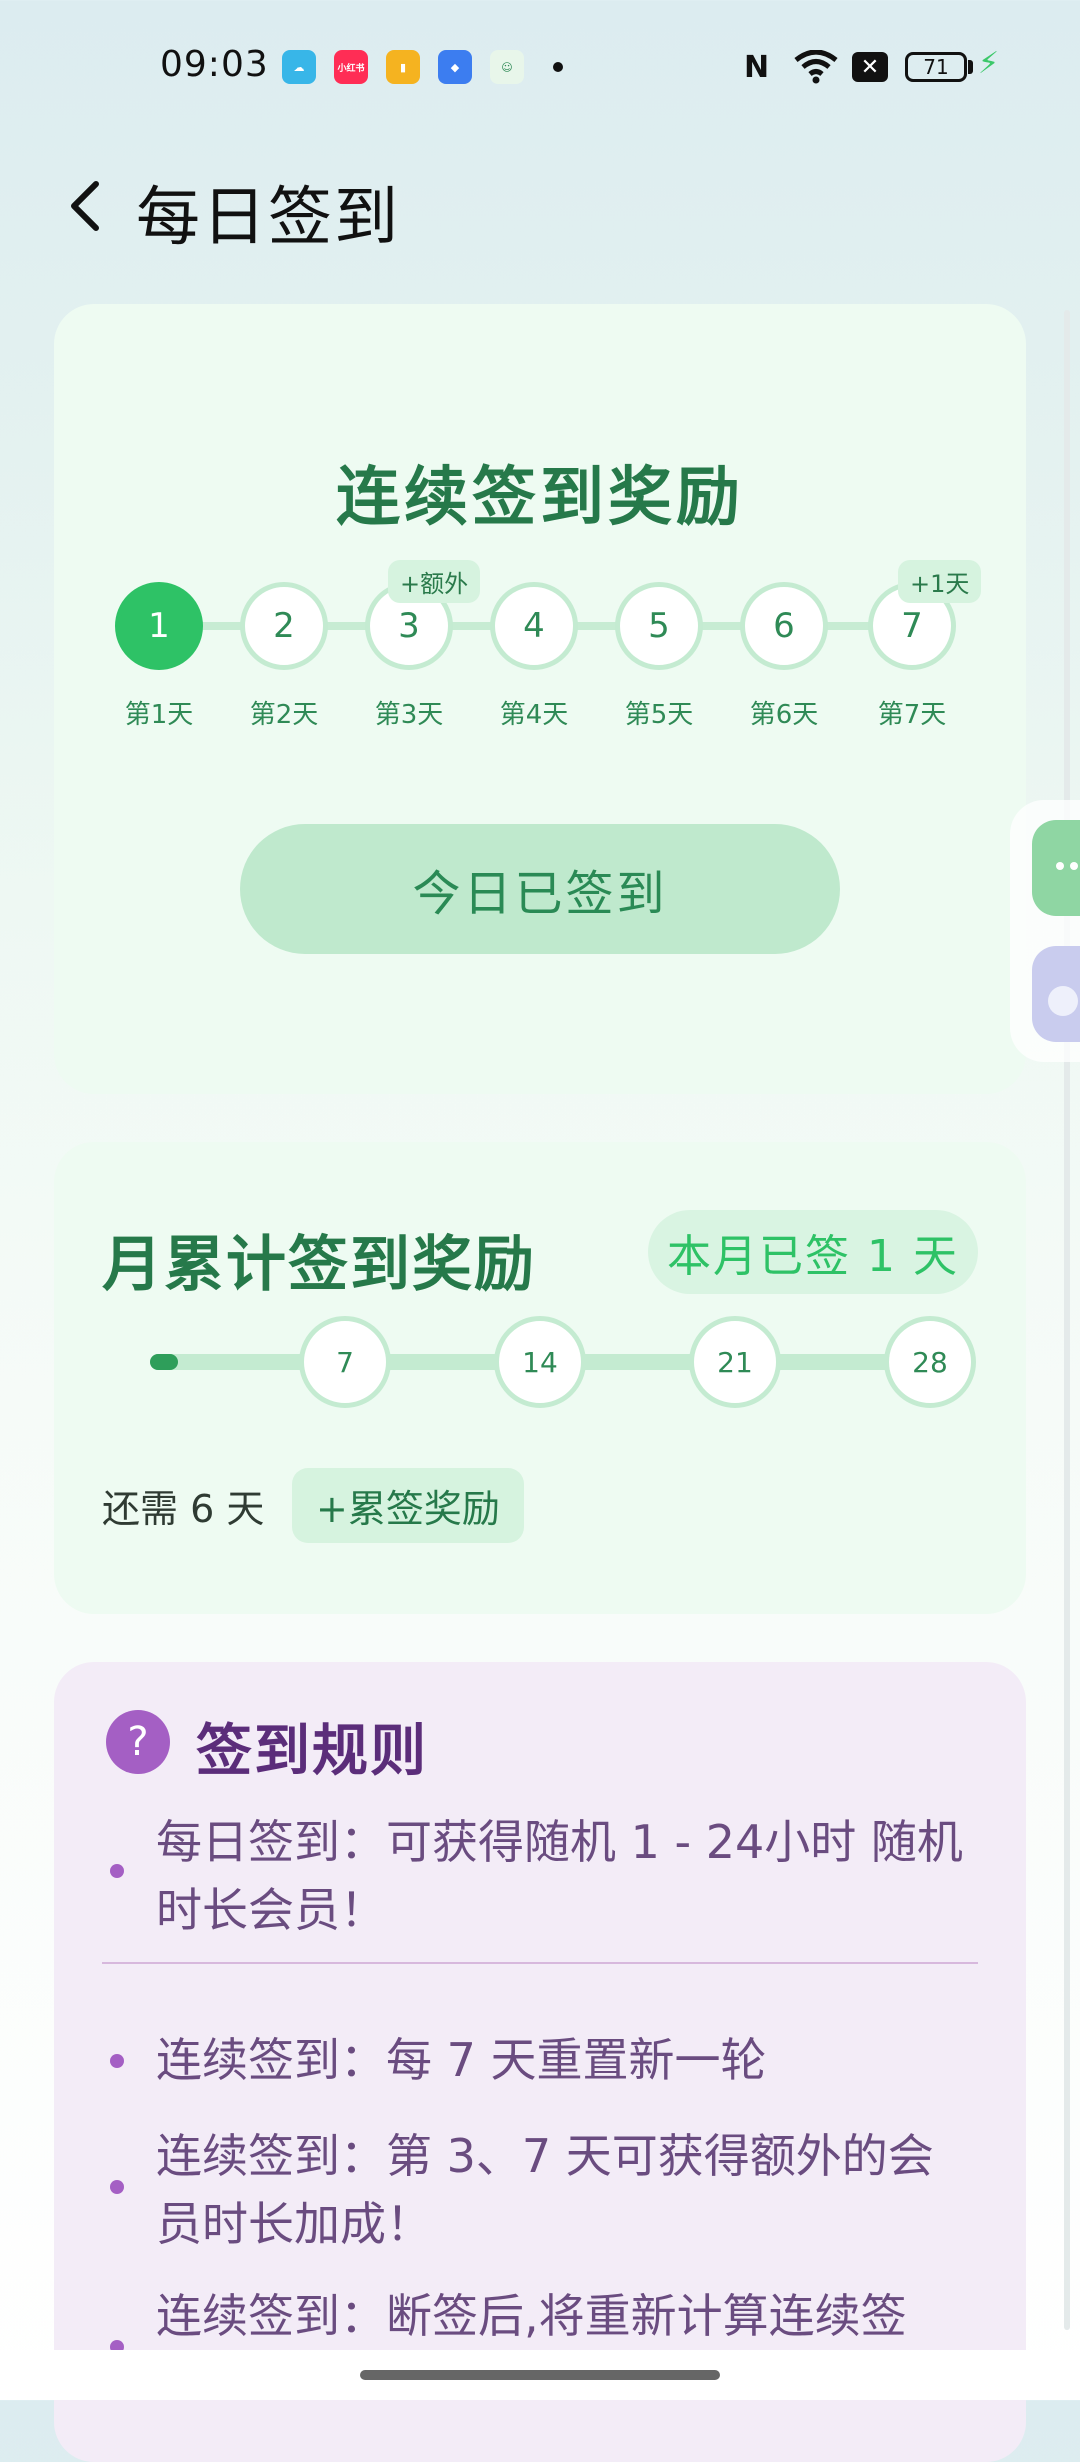  Describe the element at coordinates (294, 2224) in the screenshot. I see `rule-text: 员时长加成！` at that location.